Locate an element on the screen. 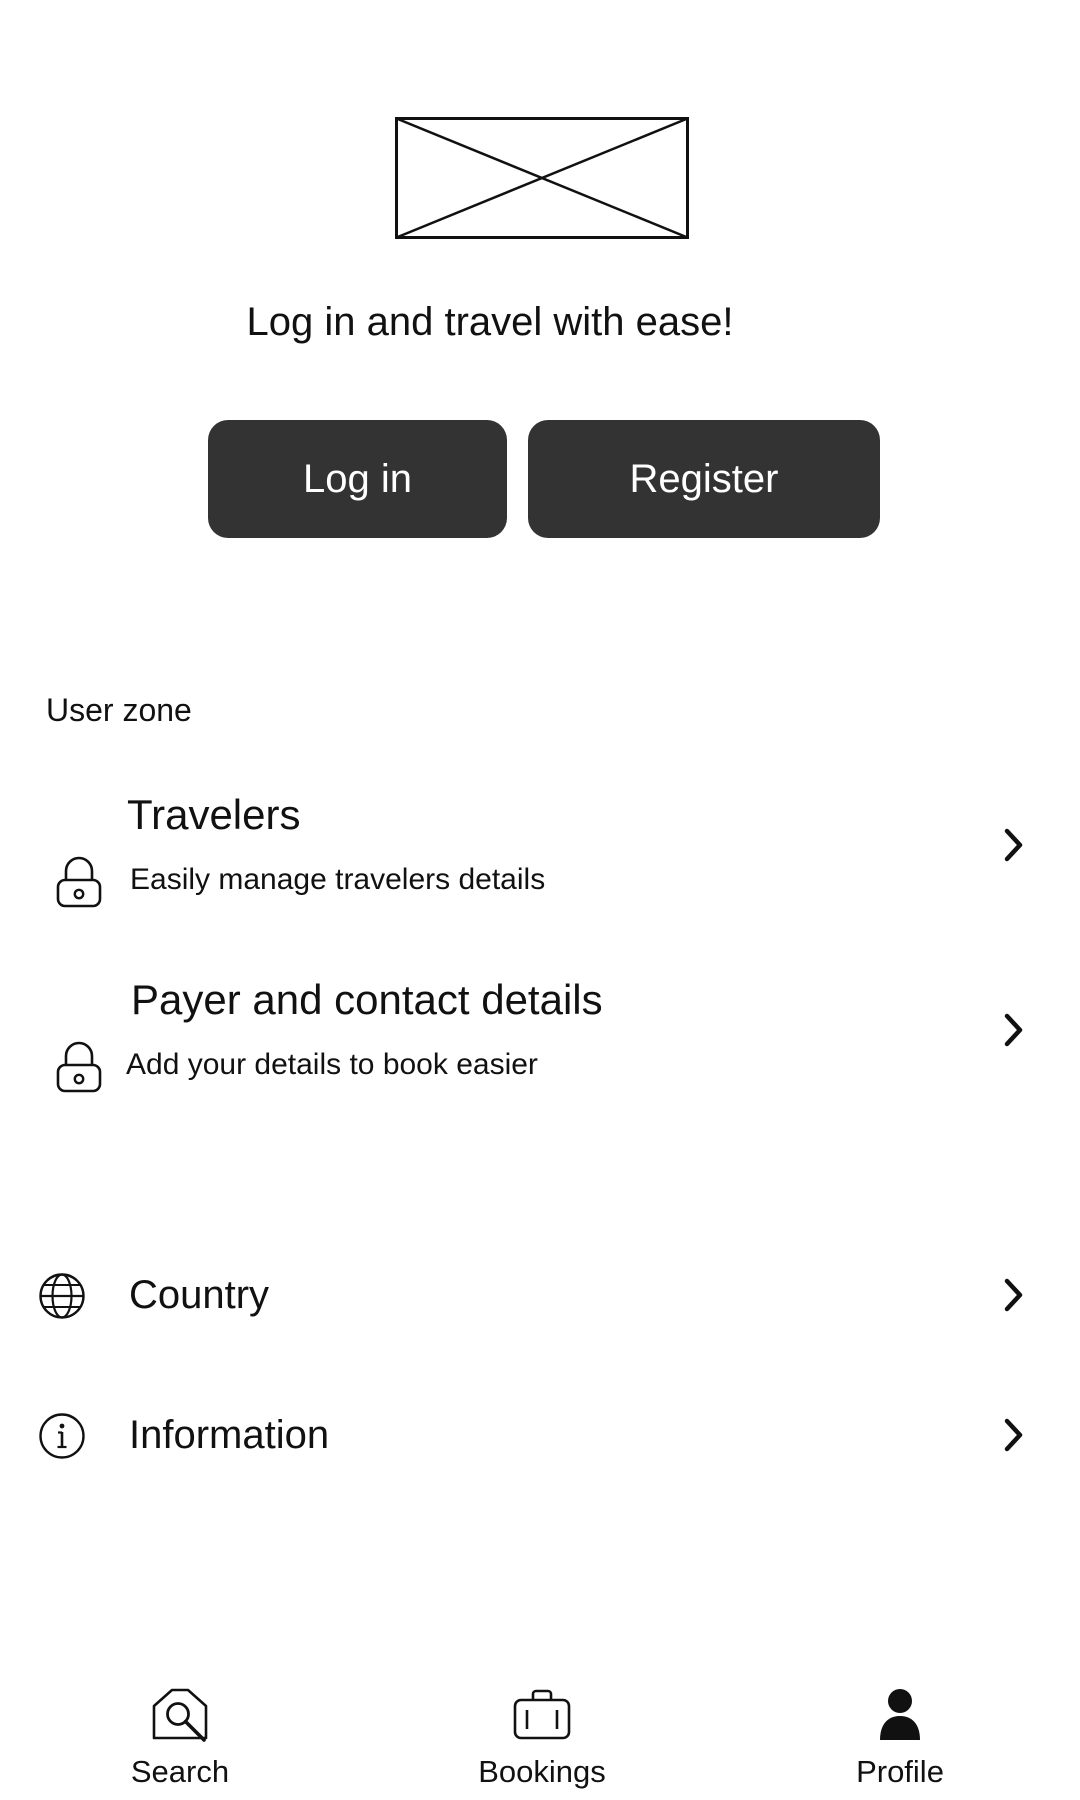 Image resolution: width=1080 pixels, height=1800 pixels. info-icon is located at coordinates (62, 1436).